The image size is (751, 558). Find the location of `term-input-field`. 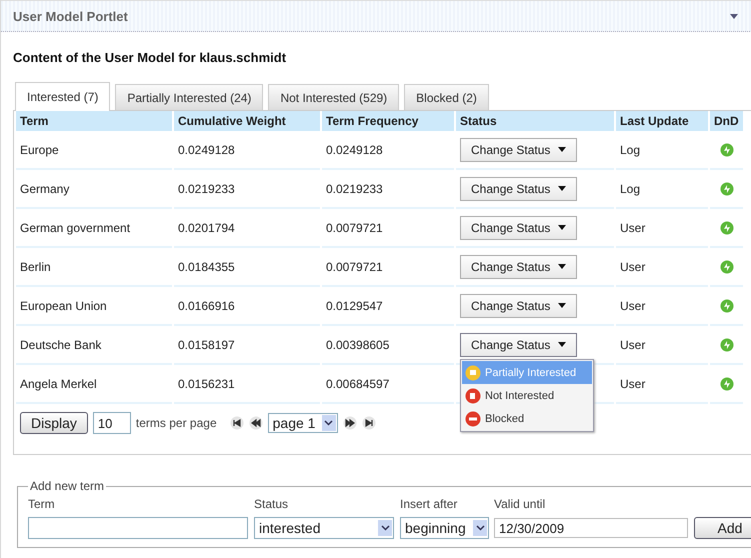

term-input-field is located at coordinates (138, 528).